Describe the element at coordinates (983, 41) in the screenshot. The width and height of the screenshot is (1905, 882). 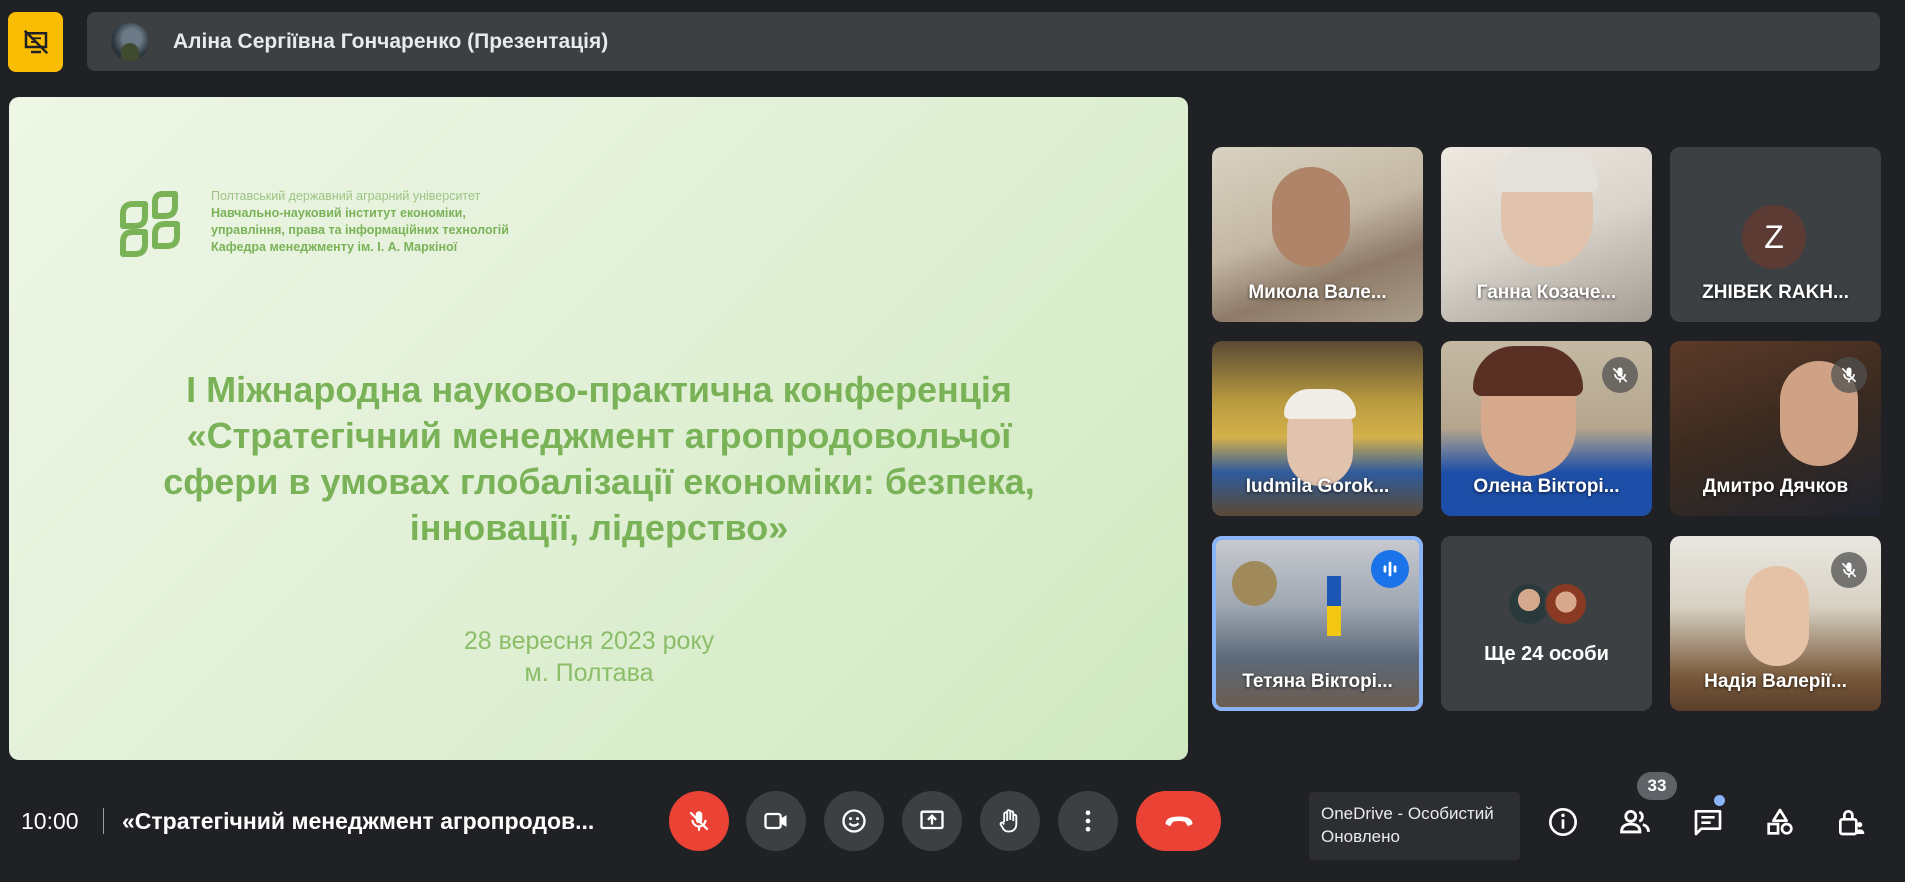
I see `presenter-bar: Аліна Сергіївна Гончаренко (Презентація)` at that location.